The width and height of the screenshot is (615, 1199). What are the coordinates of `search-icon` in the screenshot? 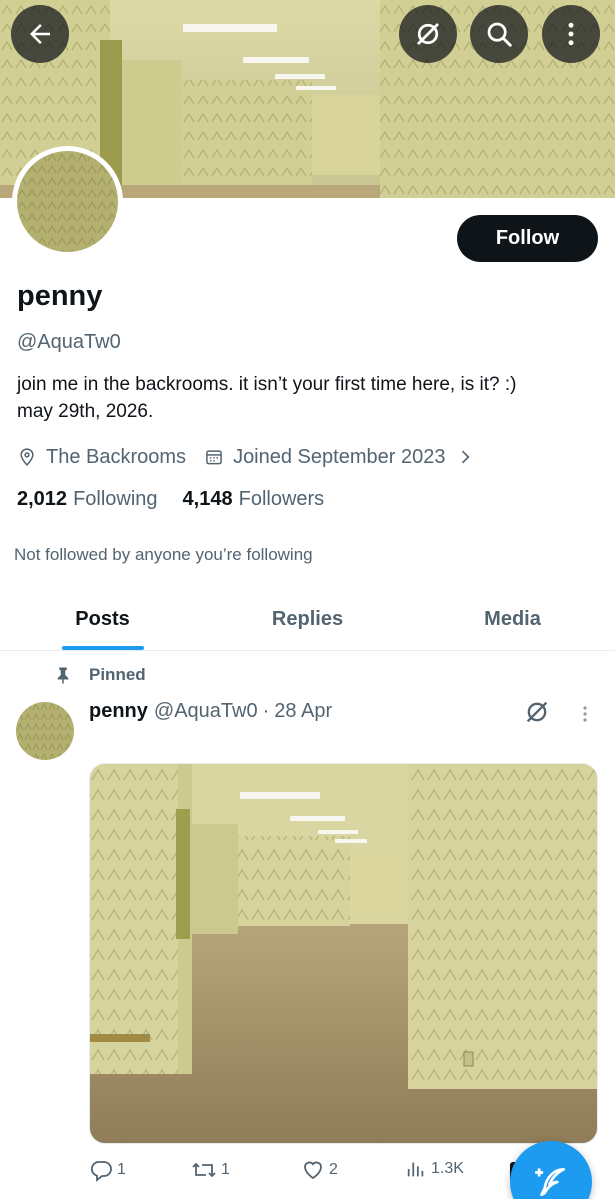 It's located at (499, 34).